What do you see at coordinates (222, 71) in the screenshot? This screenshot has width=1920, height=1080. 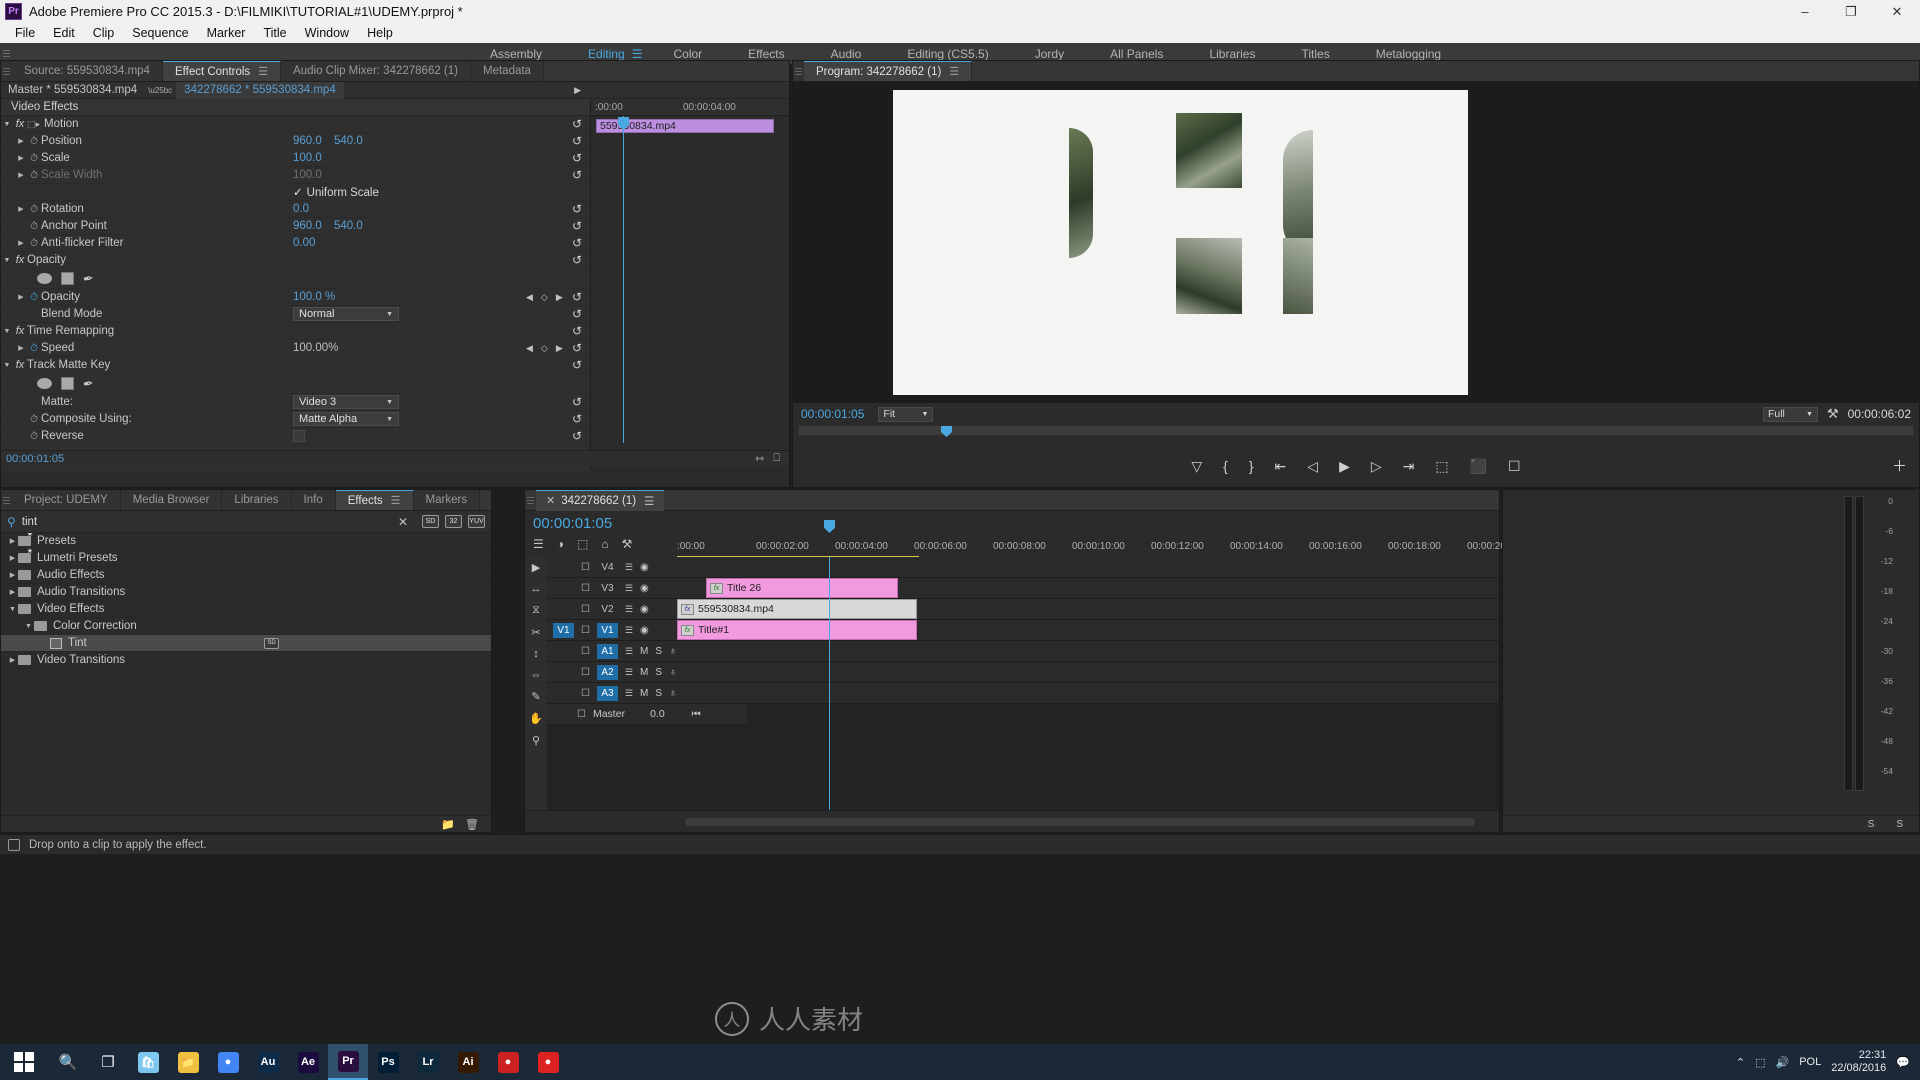 I see `tab-effect-controls: Effect Controls ☰` at bounding box center [222, 71].